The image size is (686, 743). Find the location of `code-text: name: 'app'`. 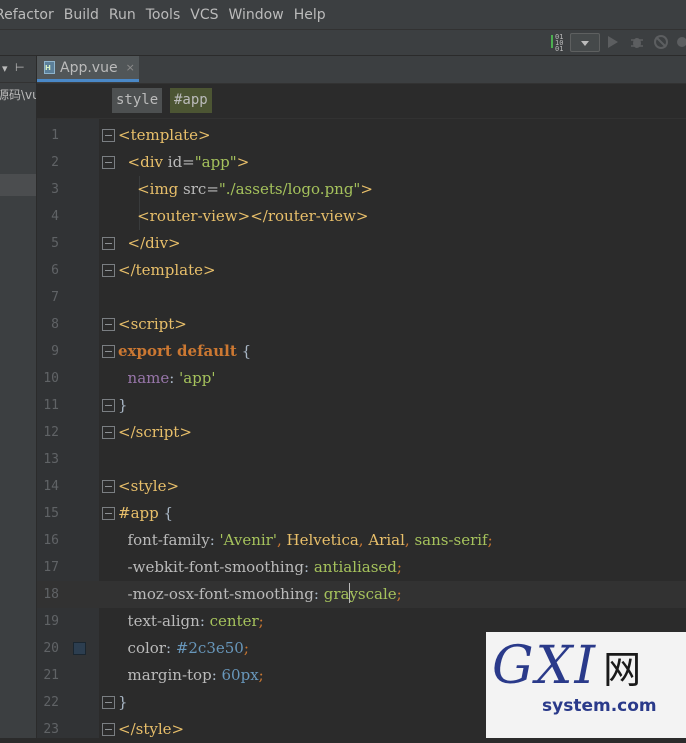

code-text: name: 'app' is located at coordinates (171, 378).